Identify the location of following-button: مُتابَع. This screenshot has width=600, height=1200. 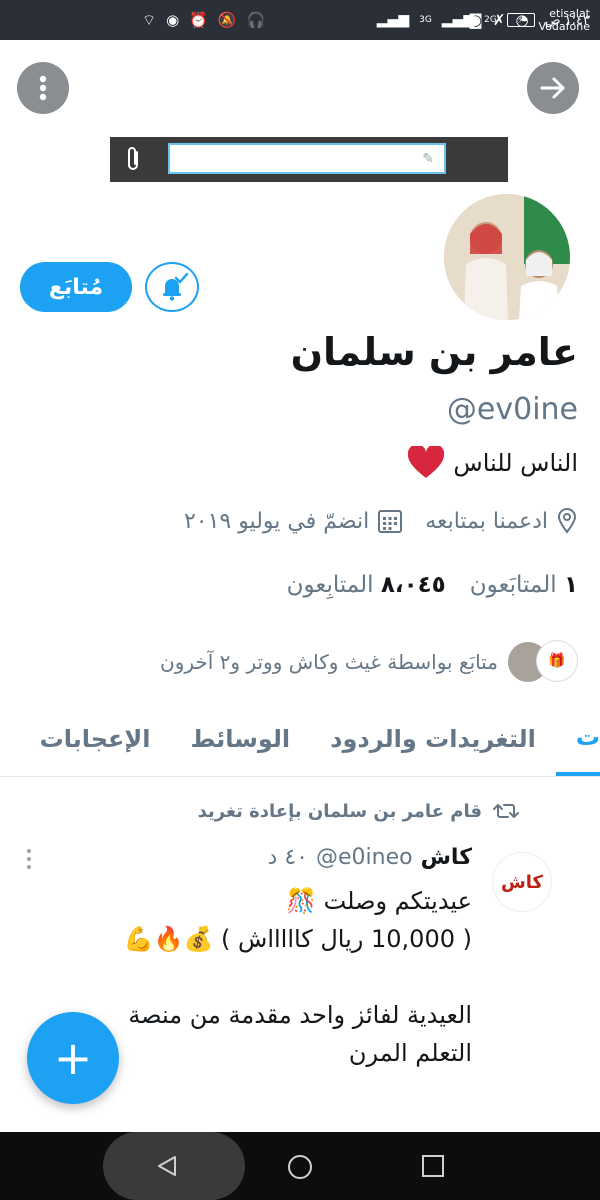
(76, 287).